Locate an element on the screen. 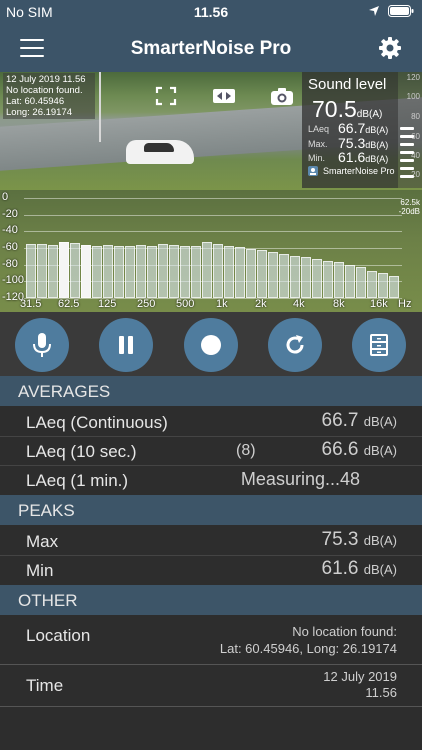  max-row: Max. 75.3dB(A) is located at coordinates (348, 143).